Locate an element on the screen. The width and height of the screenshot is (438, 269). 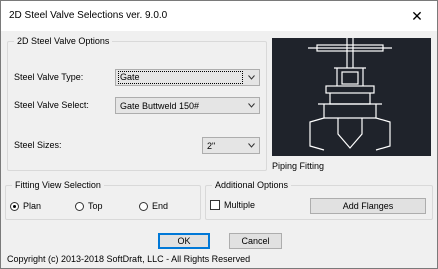
valve-select-dropdown: Gate Buttweld 150# is located at coordinates (187, 105).